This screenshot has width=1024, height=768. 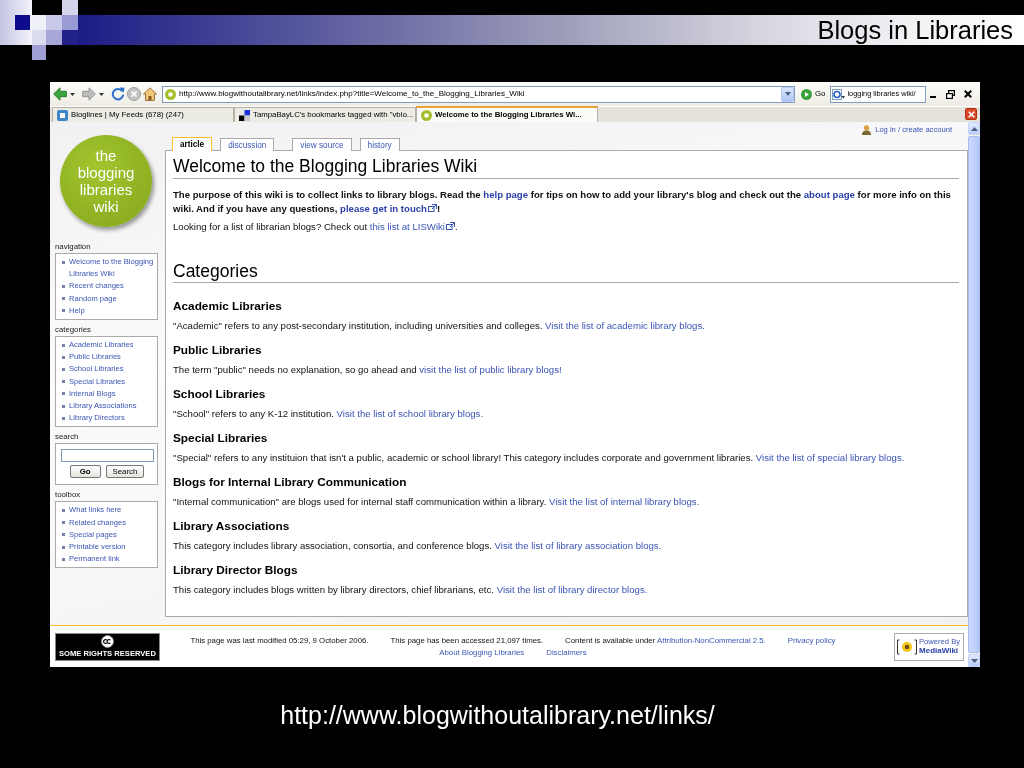 What do you see at coordinates (220, 394) in the screenshot?
I see `category-heading: School Libraries` at bounding box center [220, 394].